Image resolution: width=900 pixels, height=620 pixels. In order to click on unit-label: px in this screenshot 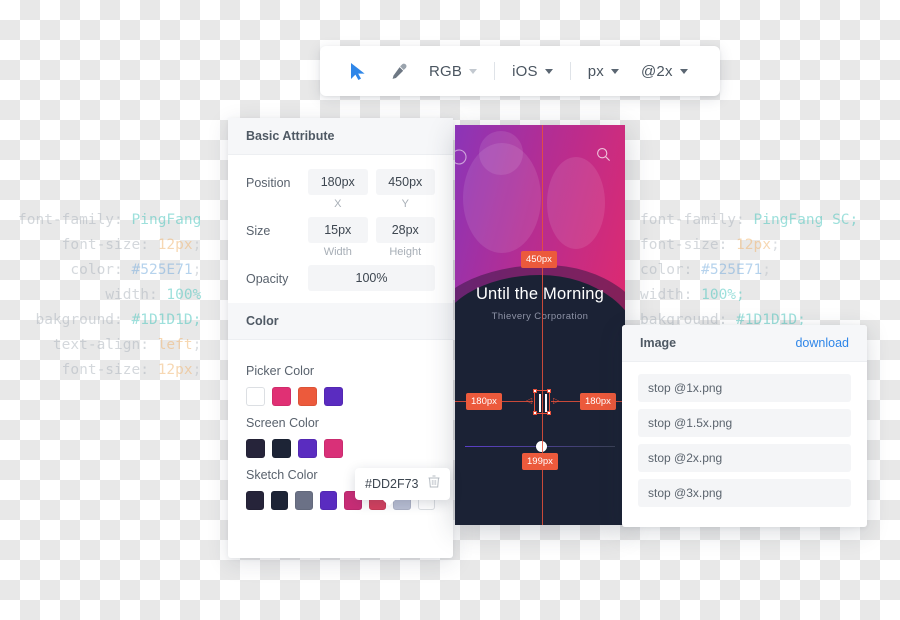, I will do `click(595, 71)`.